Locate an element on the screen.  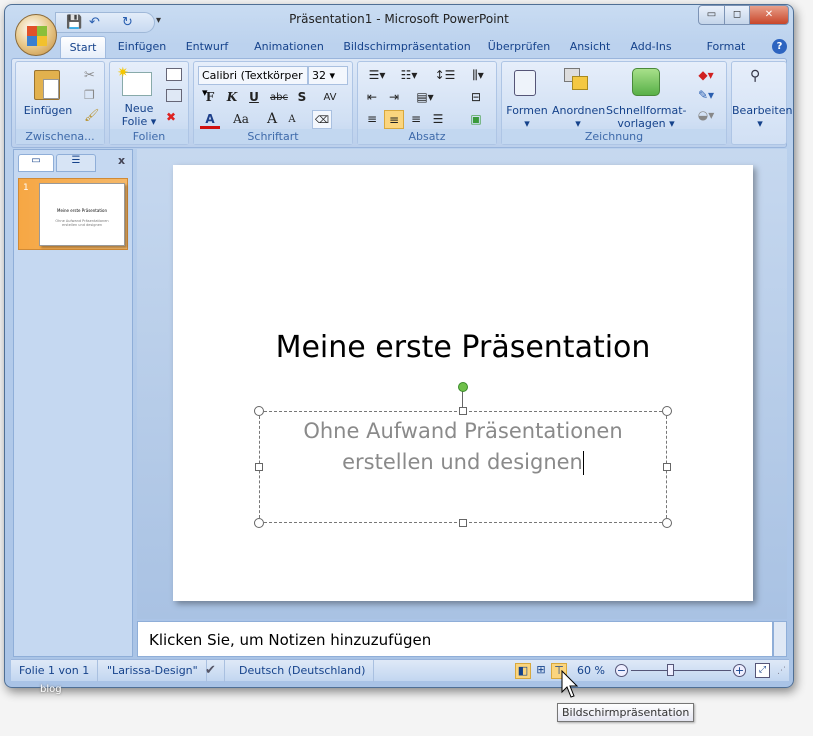
clear-formatting-icon: ⌫ is located at coordinates (322, 119).